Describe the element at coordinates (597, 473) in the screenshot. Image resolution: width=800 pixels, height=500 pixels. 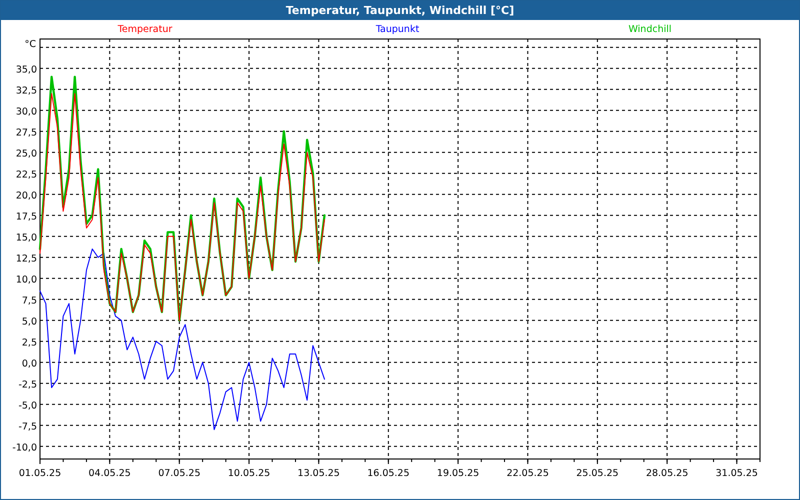
I see `axis-label: 25.05.25` at that location.